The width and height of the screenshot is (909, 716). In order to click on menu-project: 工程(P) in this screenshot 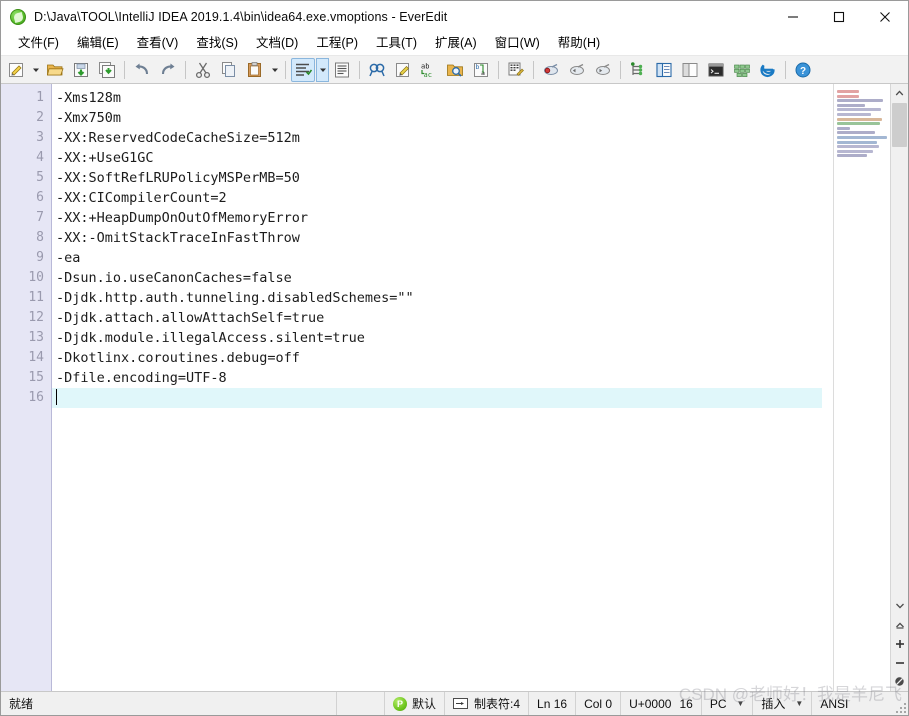, I will do `click(337, 44)`.